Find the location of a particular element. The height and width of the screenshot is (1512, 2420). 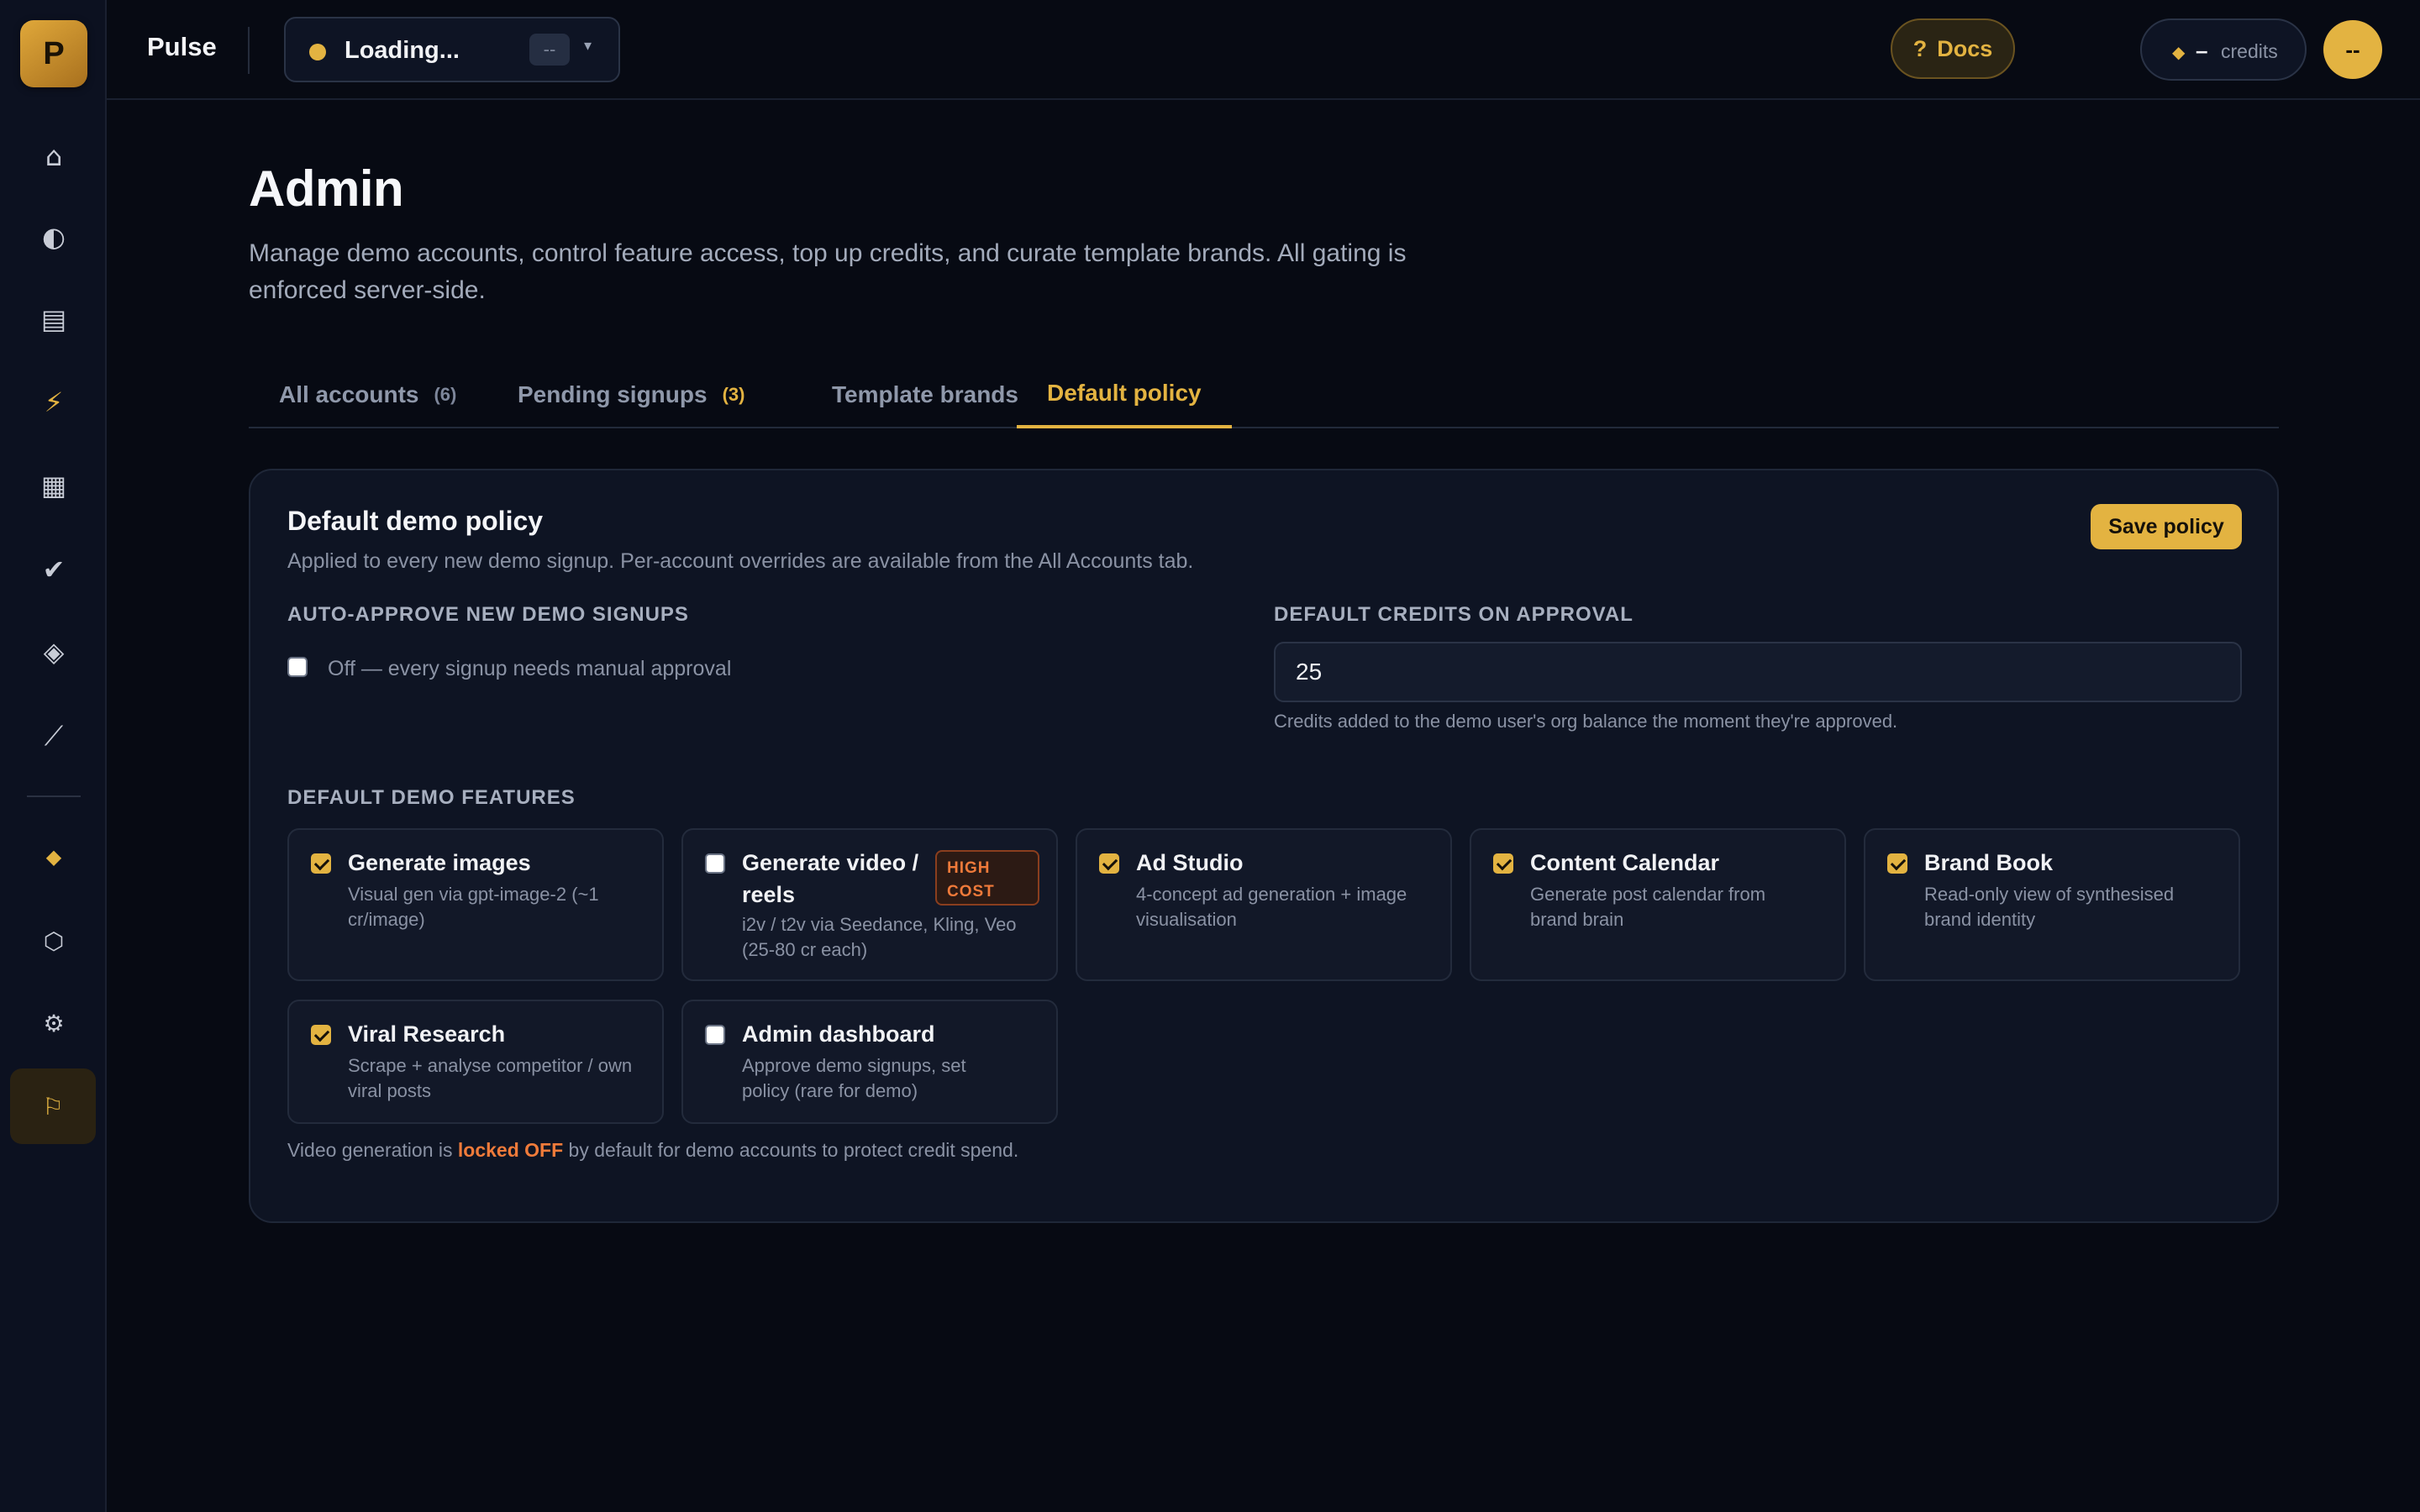

admin-flag-icon: ⚐ is located at coordinates (53, 1106).